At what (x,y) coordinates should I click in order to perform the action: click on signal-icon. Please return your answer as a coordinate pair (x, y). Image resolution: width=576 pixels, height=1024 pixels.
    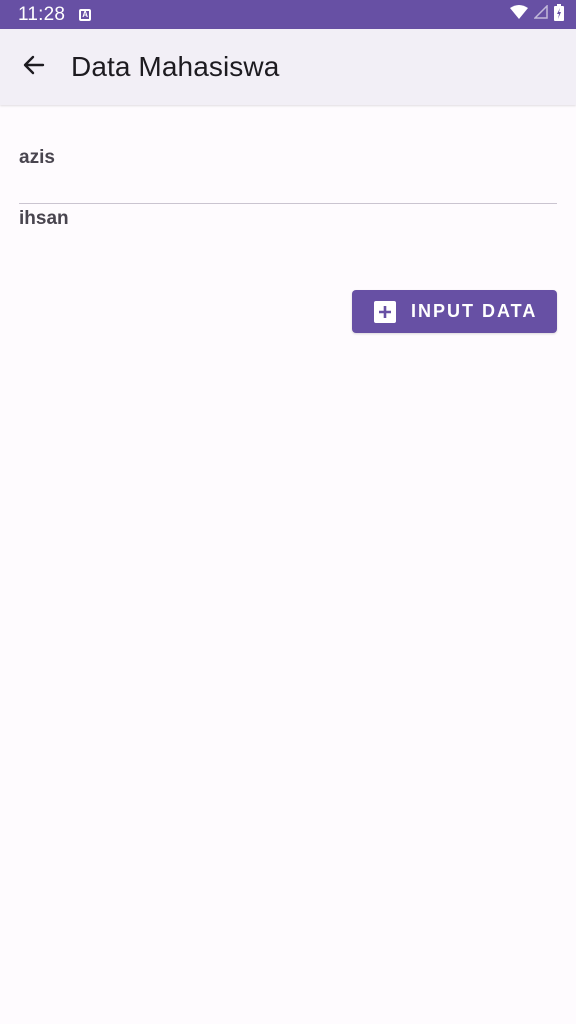
    Looking at the image, I should click on (540, 14).